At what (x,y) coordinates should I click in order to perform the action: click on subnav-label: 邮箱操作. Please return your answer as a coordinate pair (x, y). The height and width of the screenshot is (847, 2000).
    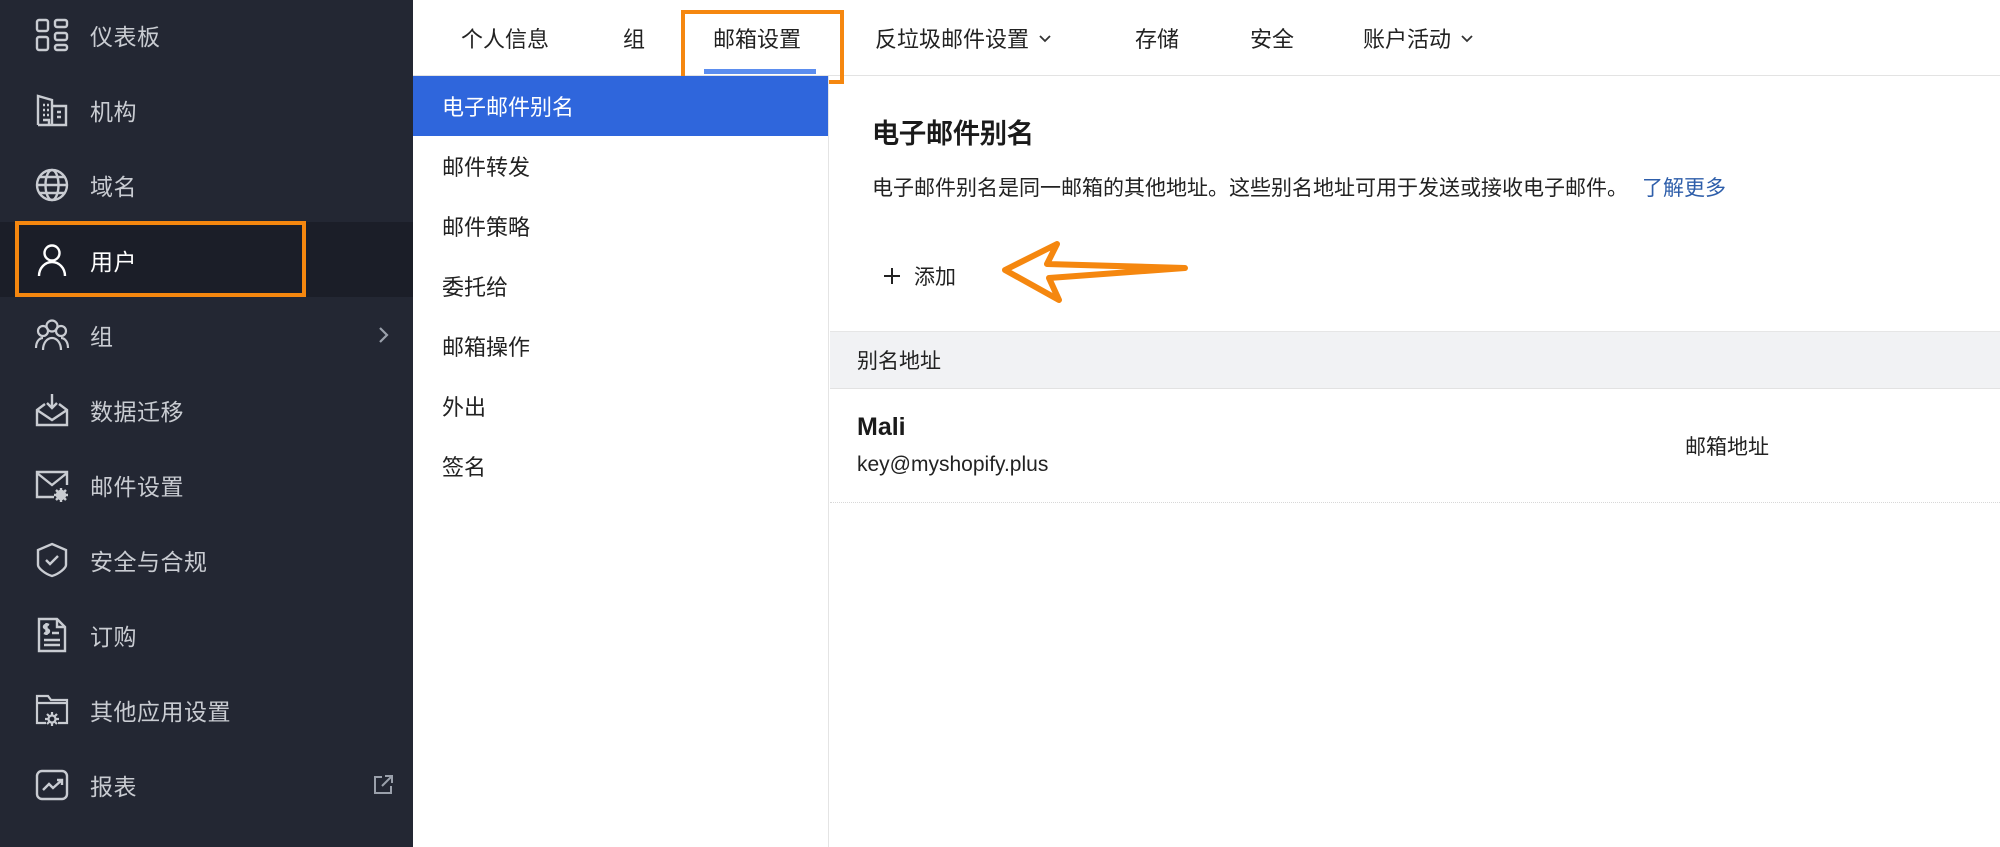
    Looking at the image, I should click on (486, 348).